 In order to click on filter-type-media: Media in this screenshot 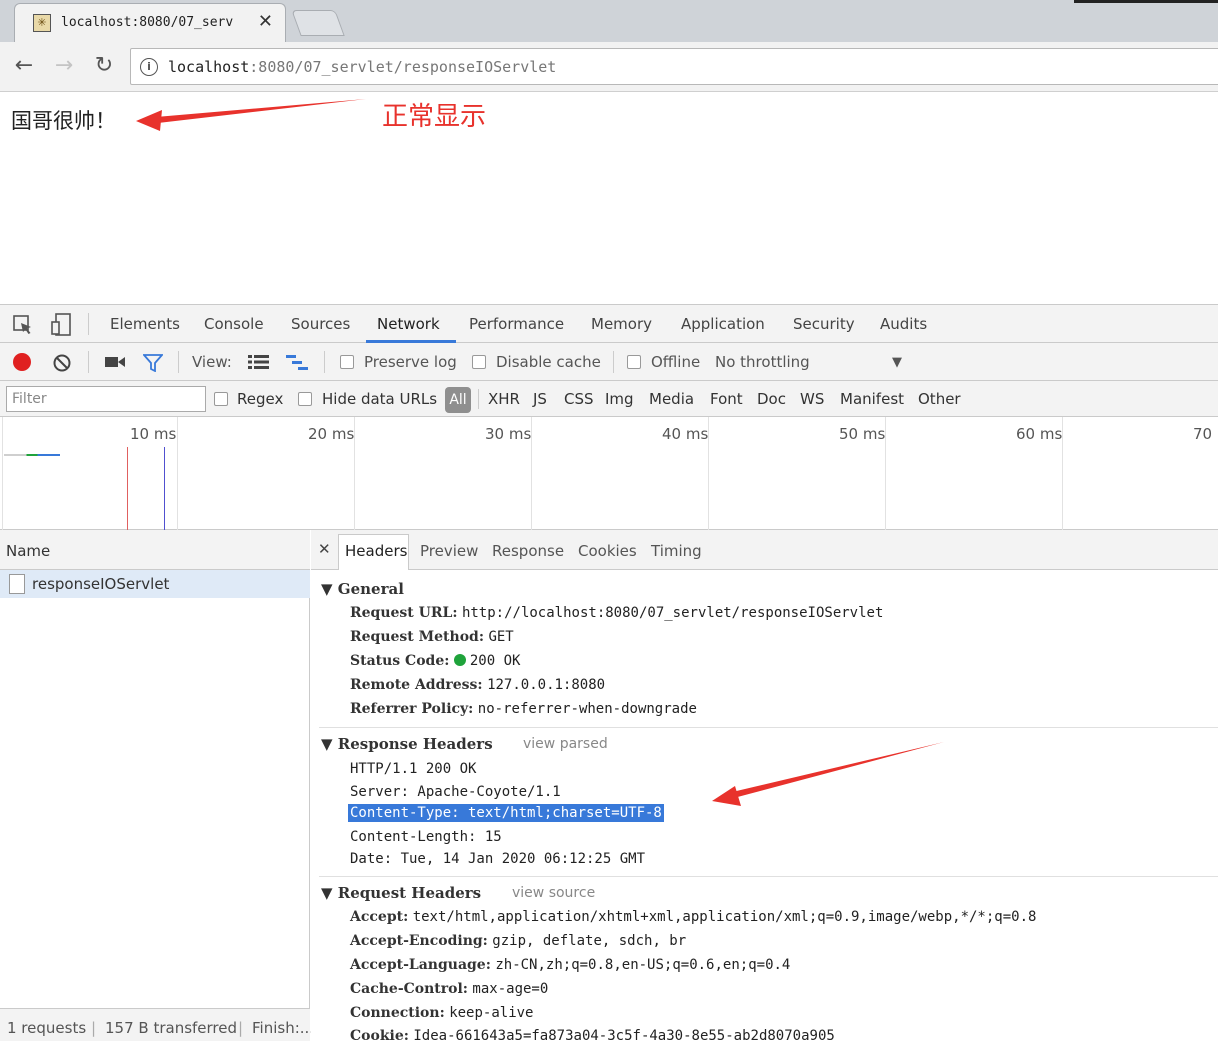, I will do `click(671, 399)`.